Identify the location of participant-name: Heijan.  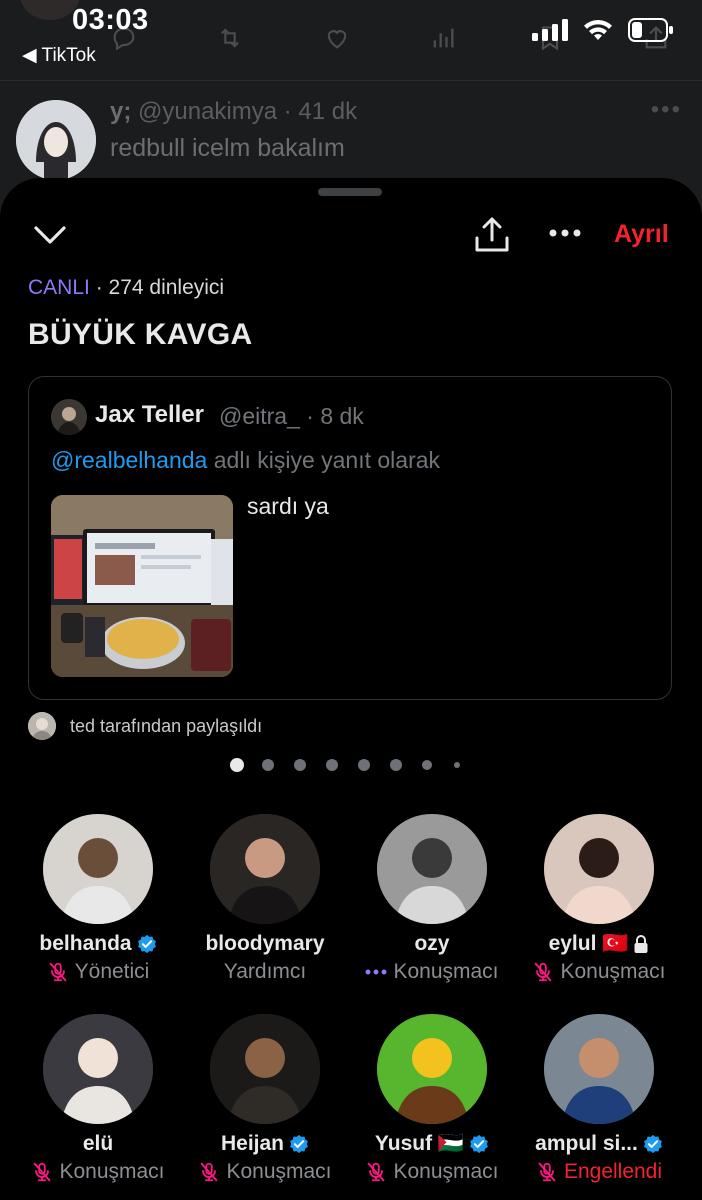
(252, 1143).